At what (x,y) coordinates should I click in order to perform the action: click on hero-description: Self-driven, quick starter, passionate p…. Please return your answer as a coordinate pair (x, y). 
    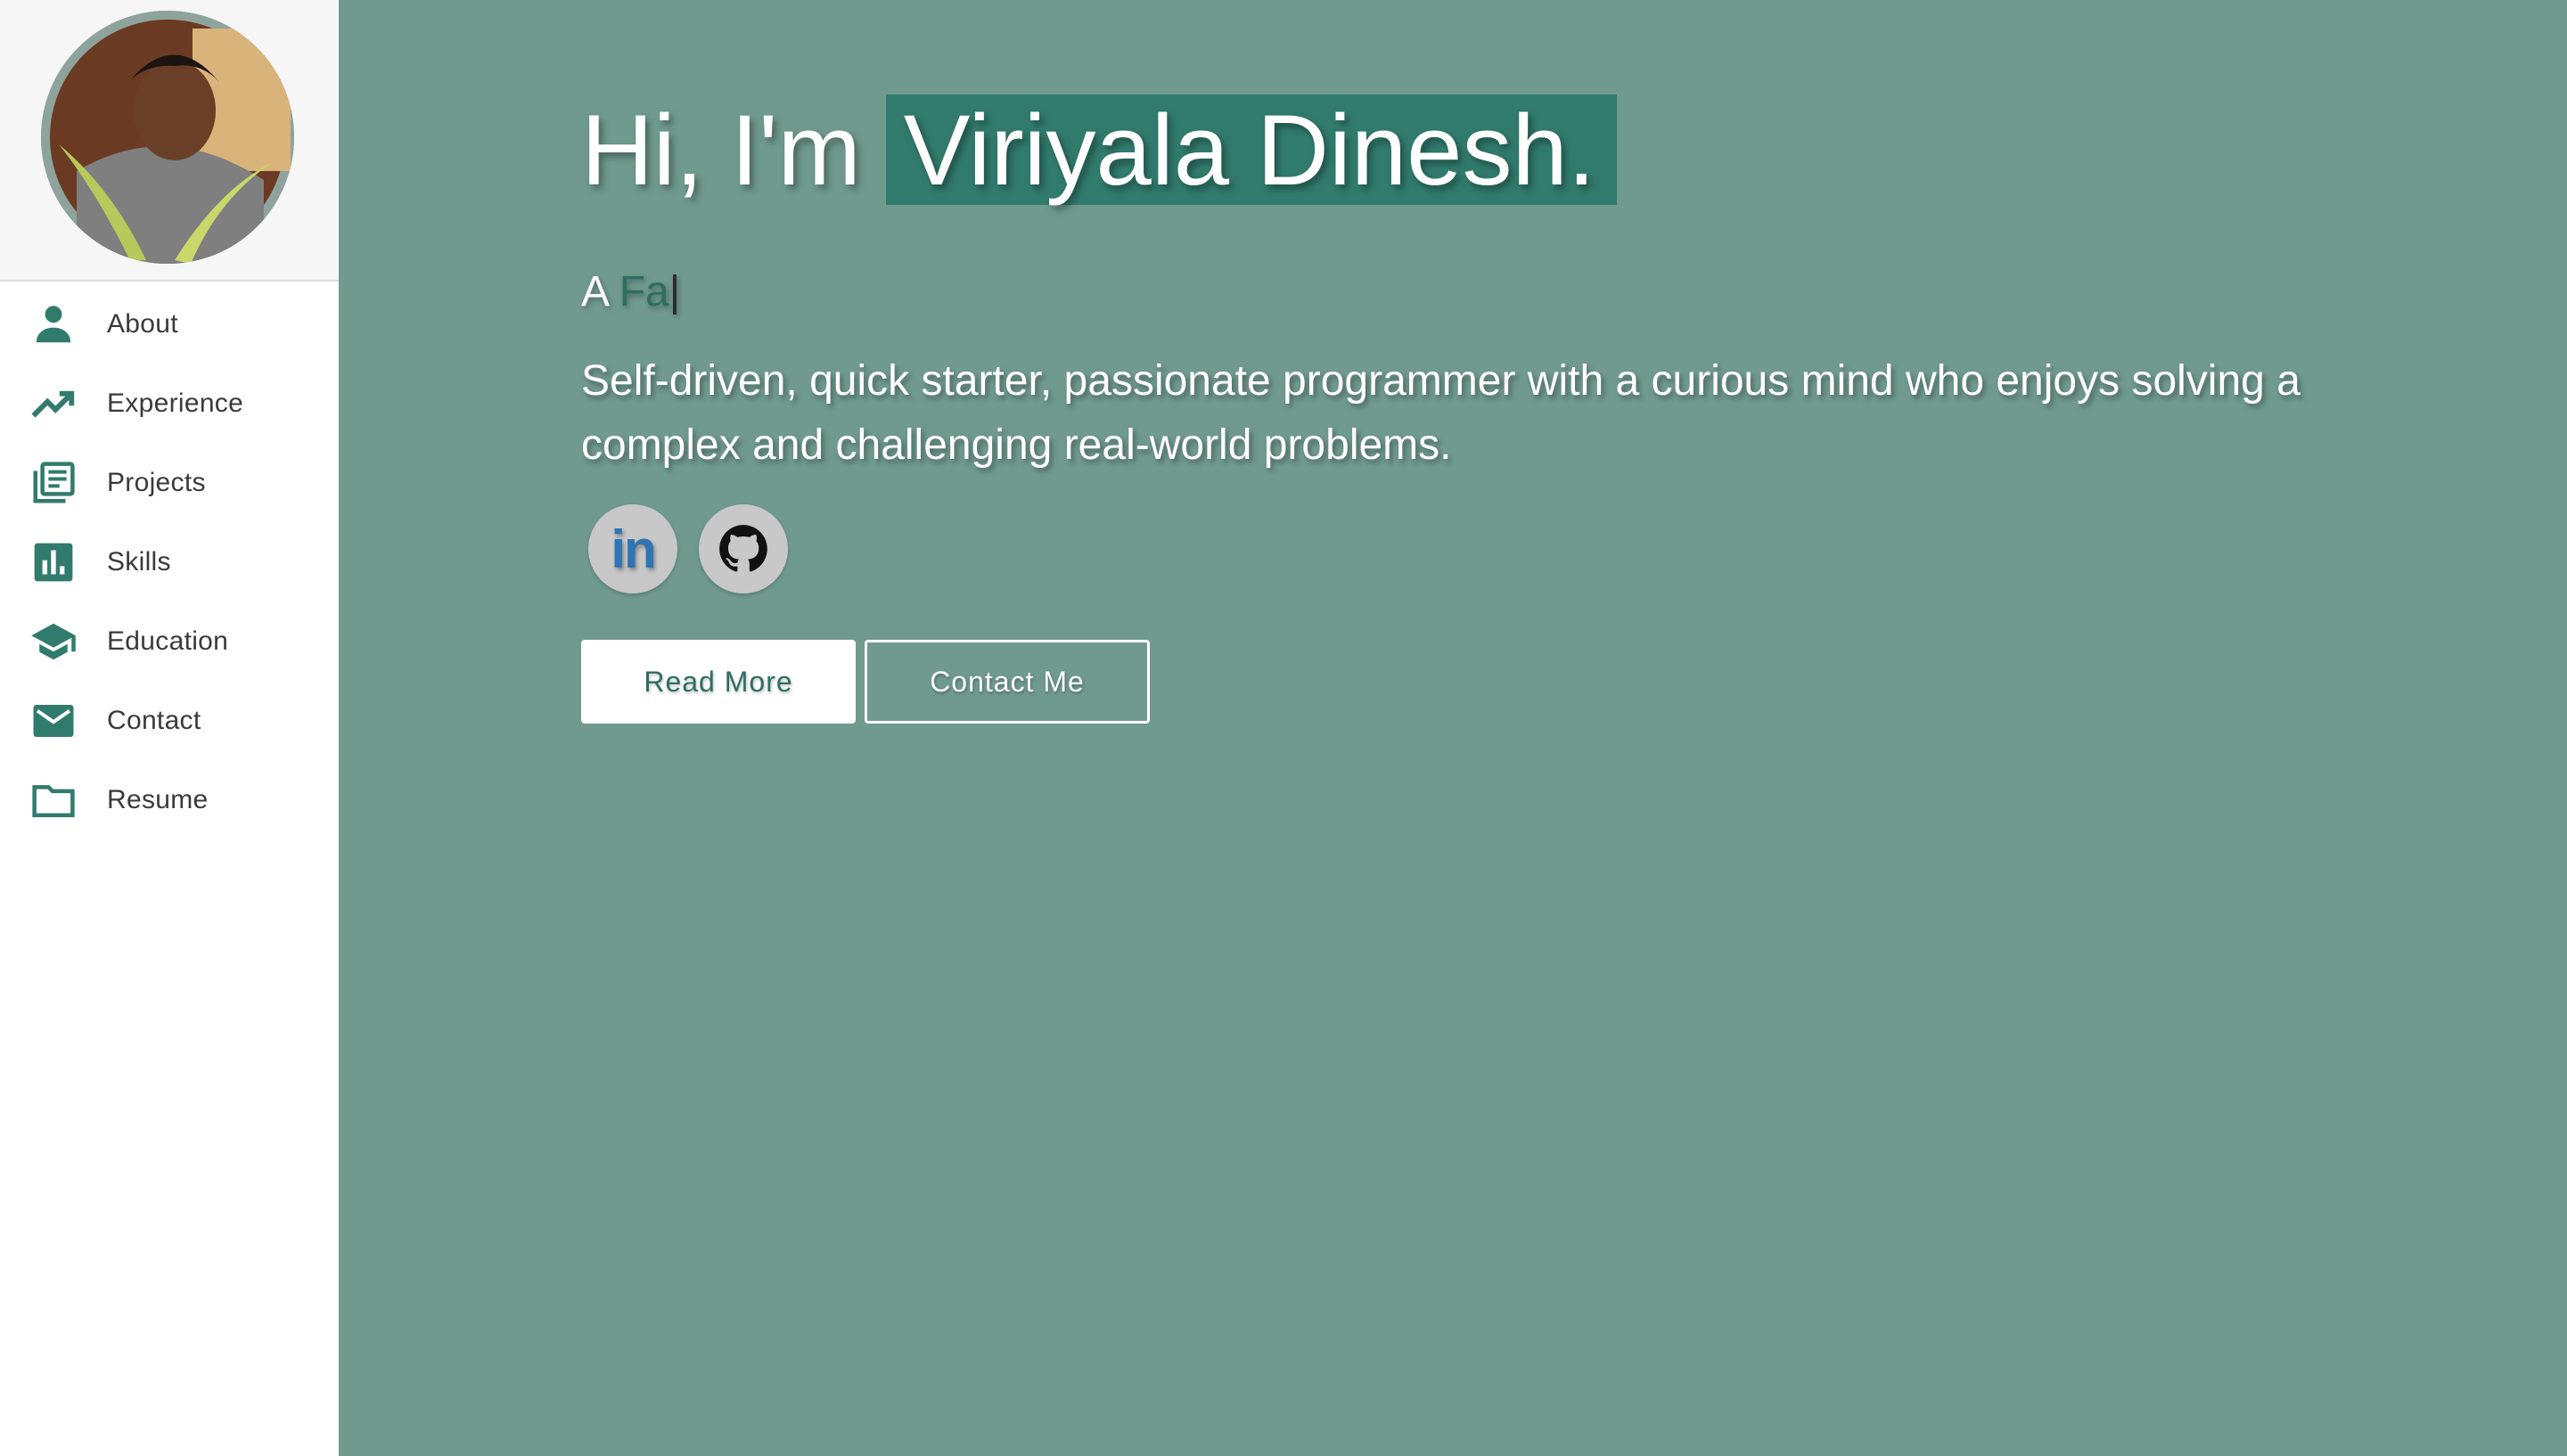
    Looking at the image, I should click on (1441, 413).